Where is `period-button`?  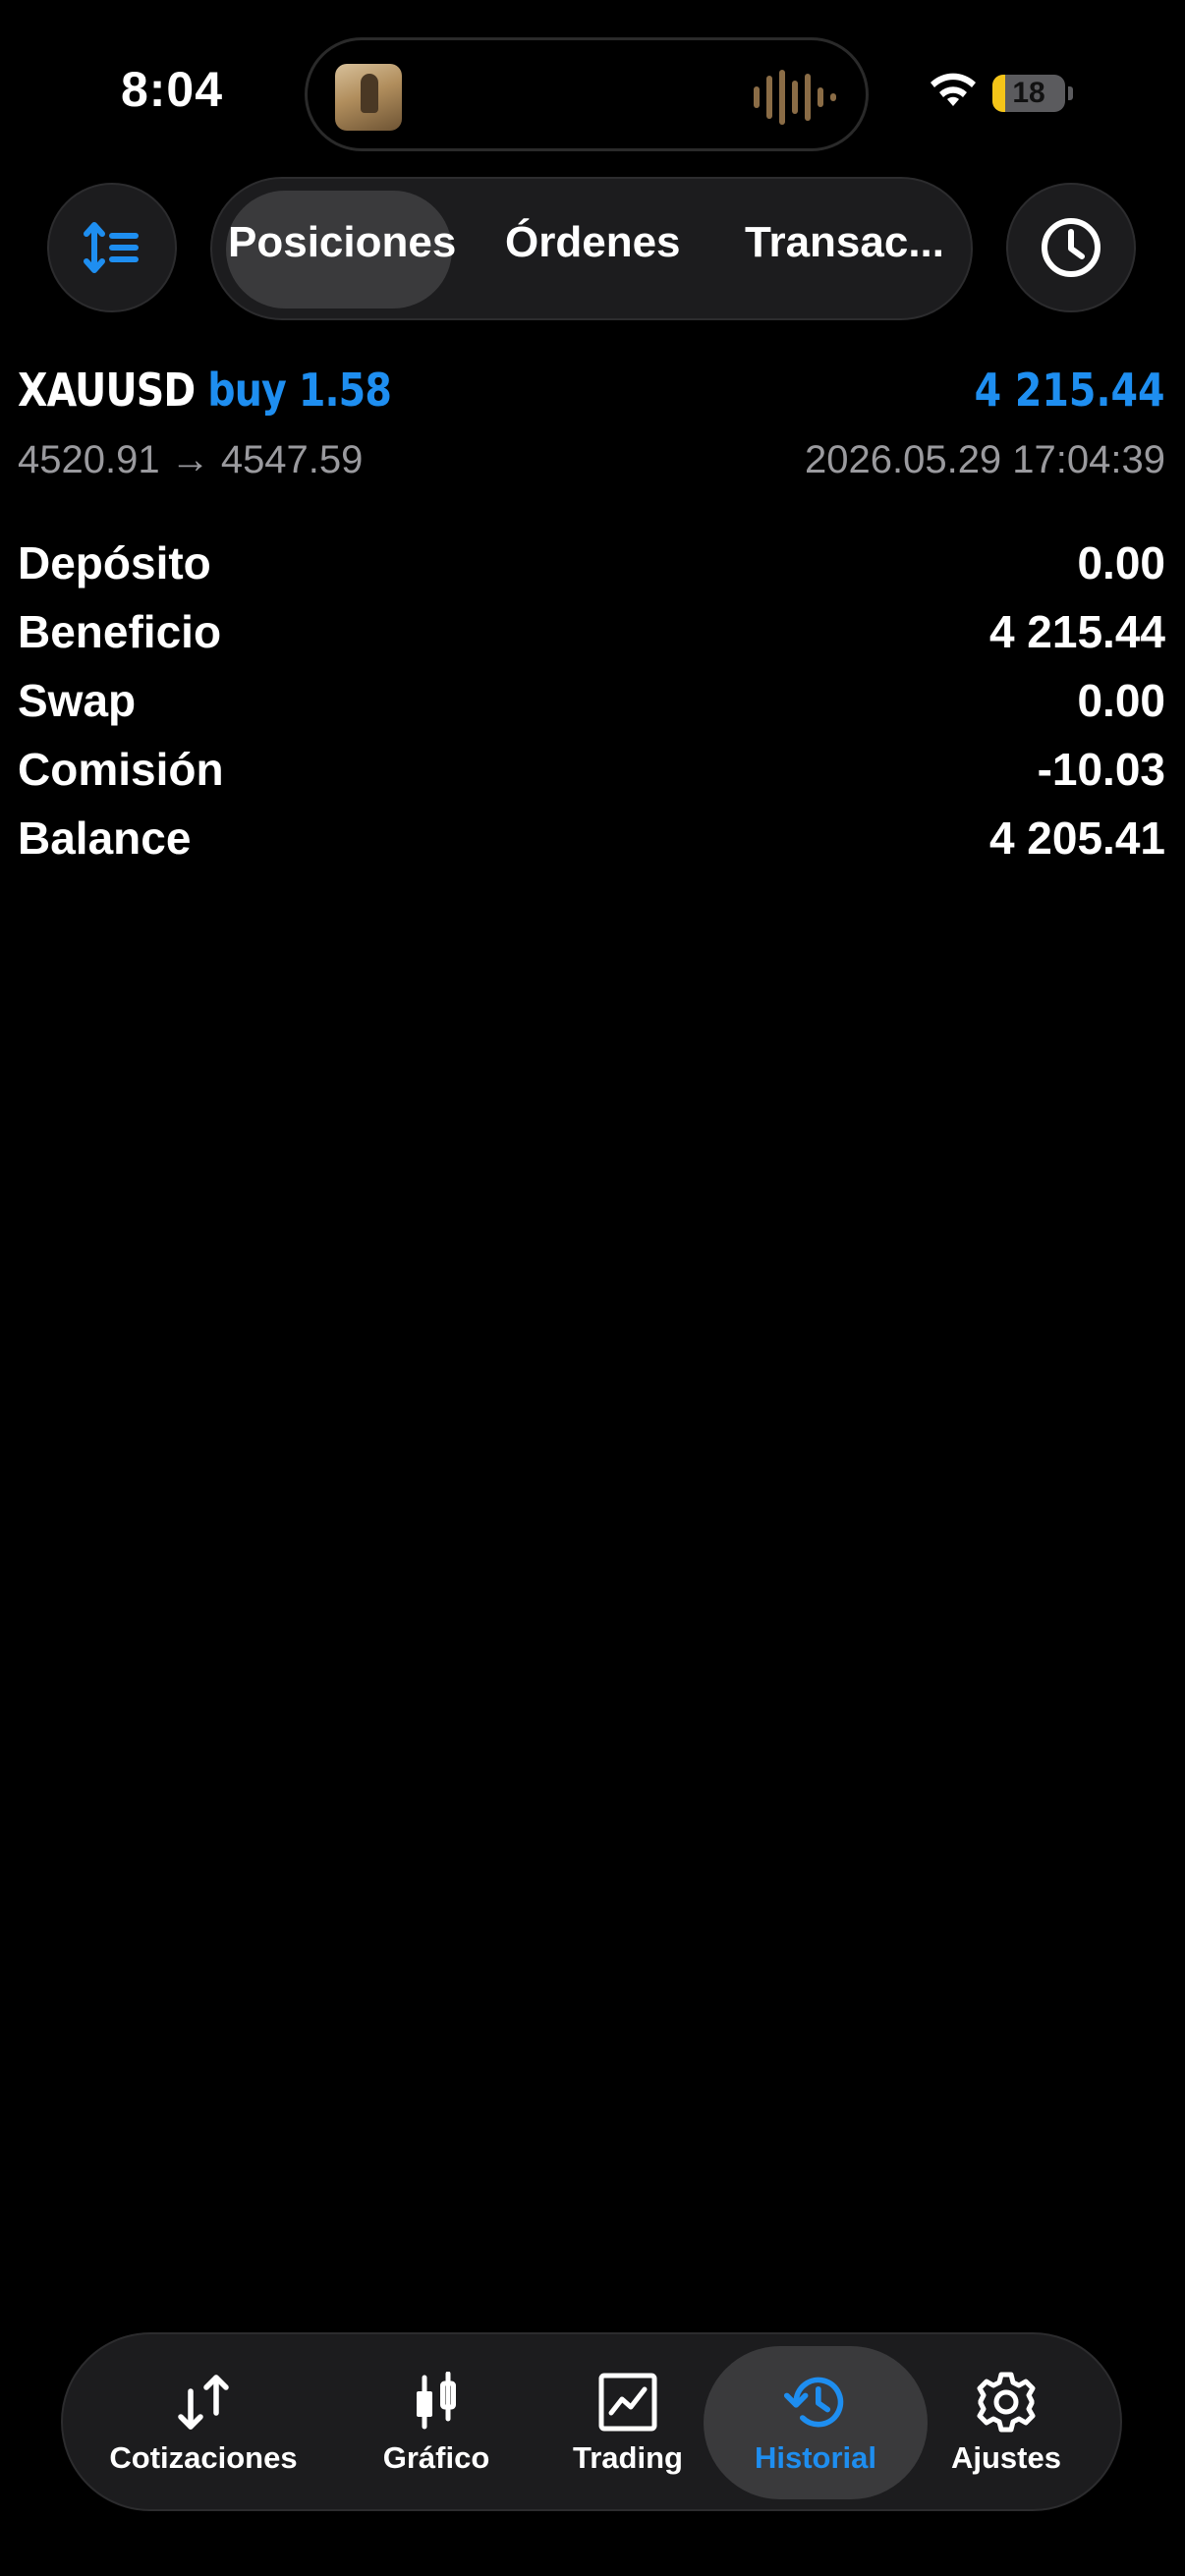
period-button is located at coordinates (1071, 247).